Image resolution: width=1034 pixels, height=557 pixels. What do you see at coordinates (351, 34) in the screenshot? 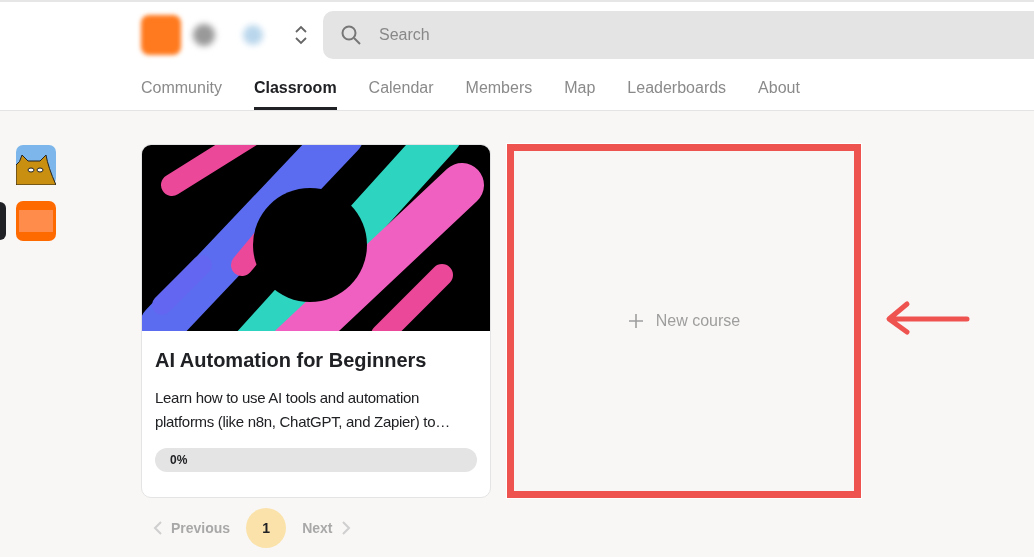
I see `search-icon` at bounding box center [351, 34].